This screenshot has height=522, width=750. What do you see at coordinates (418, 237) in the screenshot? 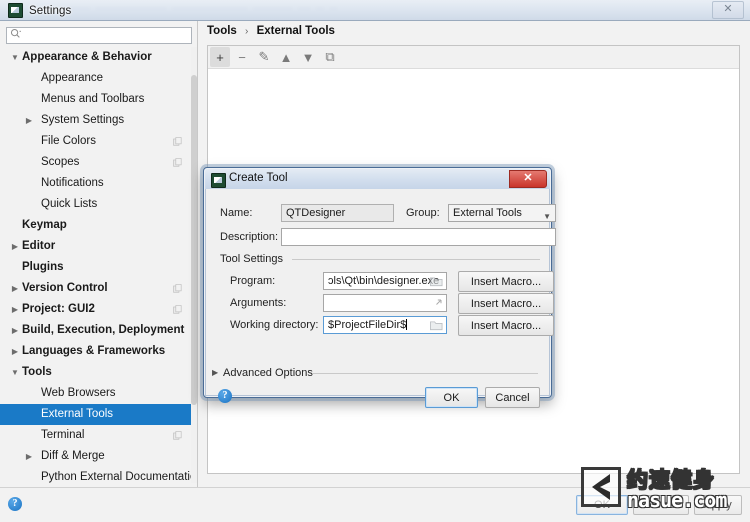
I see `description-input` at bounding box center [418, 237].